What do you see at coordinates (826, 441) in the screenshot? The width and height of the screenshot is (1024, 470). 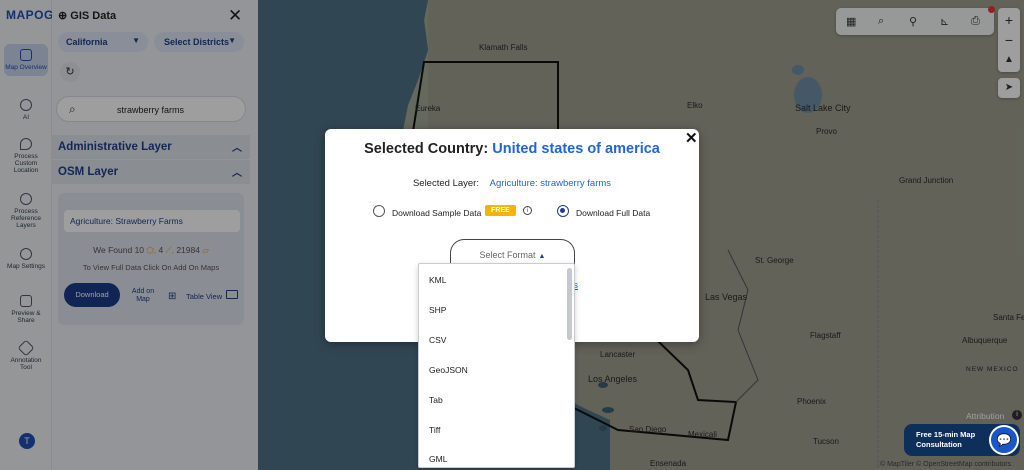 I see `map-label-tucson: Tucson` at bounding box center [826, 441].